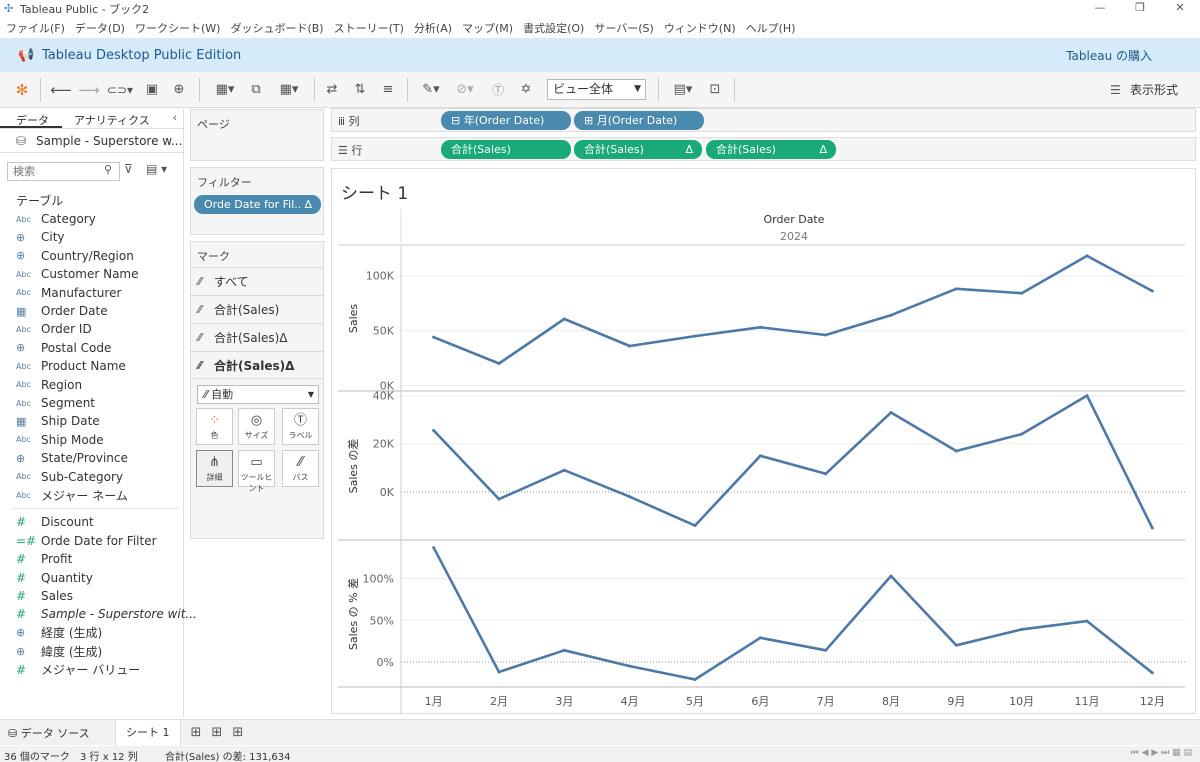 The height and width of the screenshot is (762, 1200). I want to click on series-line, so click(793, 309).